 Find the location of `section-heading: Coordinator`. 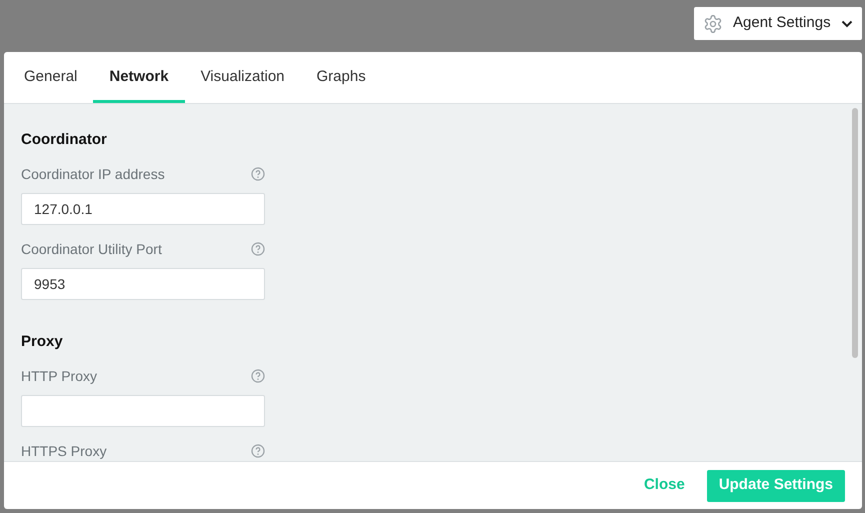

section-heading: Coordinator is located at coordinates (64, 140).